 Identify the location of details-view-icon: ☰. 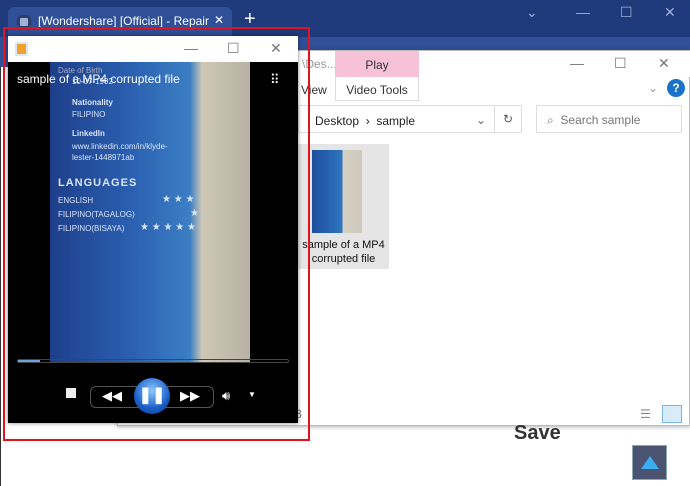
(645, 414).